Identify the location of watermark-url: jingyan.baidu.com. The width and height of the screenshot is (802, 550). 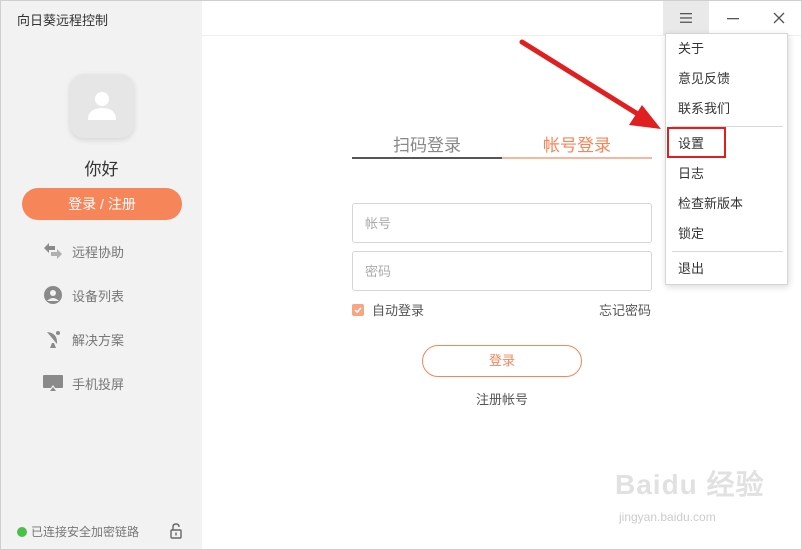
(667, 517).